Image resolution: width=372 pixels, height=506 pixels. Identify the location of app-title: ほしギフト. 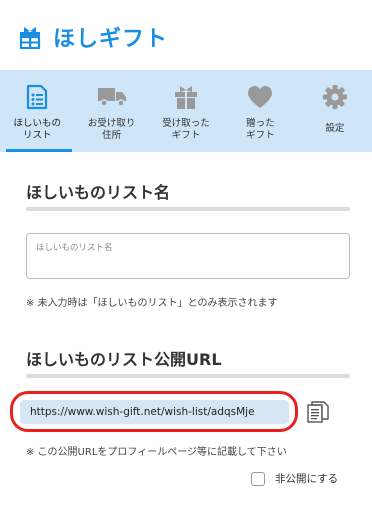
(111, 39).